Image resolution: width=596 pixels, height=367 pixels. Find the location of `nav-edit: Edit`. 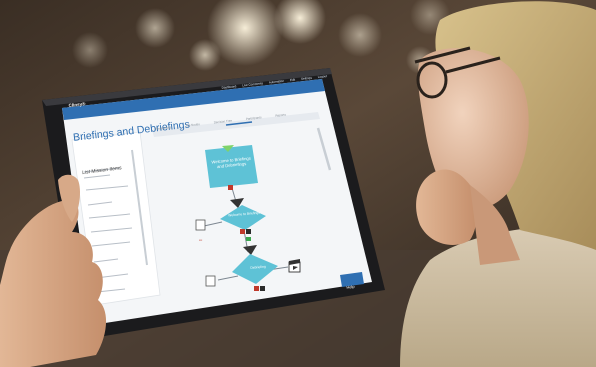

nav-edit: Edit is located at coordinates (293, 80).